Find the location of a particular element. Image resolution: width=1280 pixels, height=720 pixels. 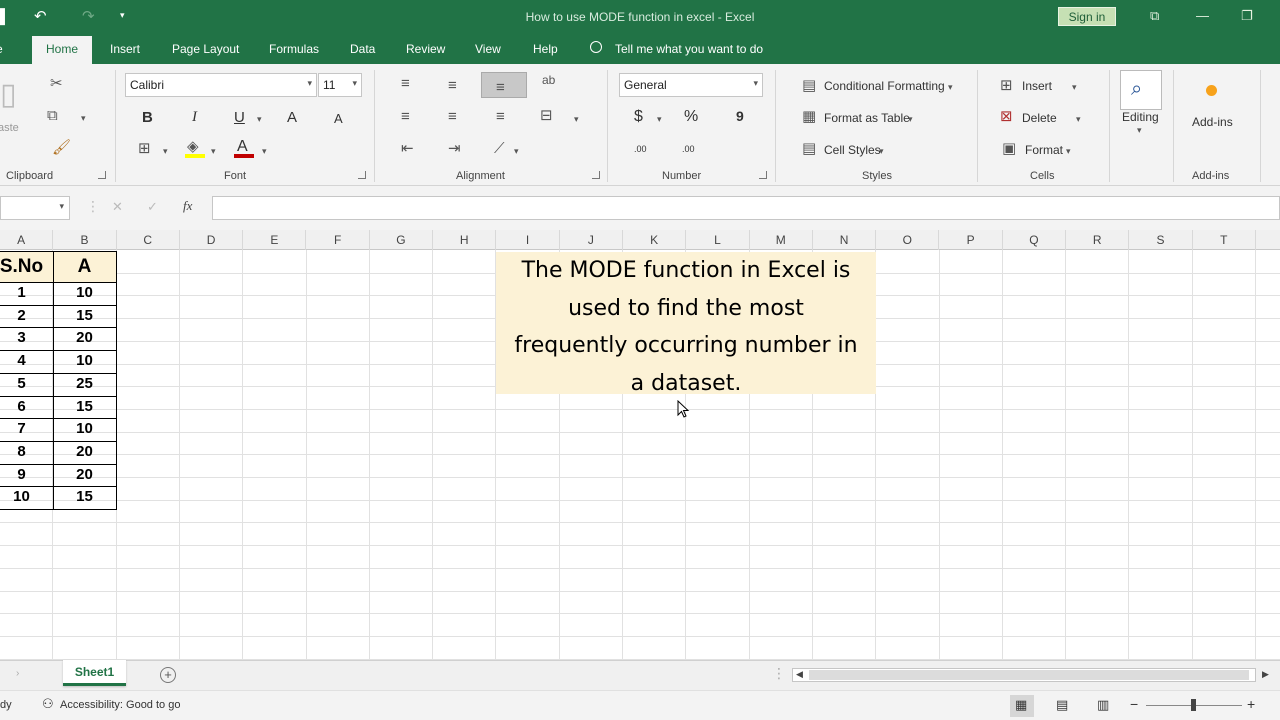

percent-button: % is located at coordinates (691, 117).